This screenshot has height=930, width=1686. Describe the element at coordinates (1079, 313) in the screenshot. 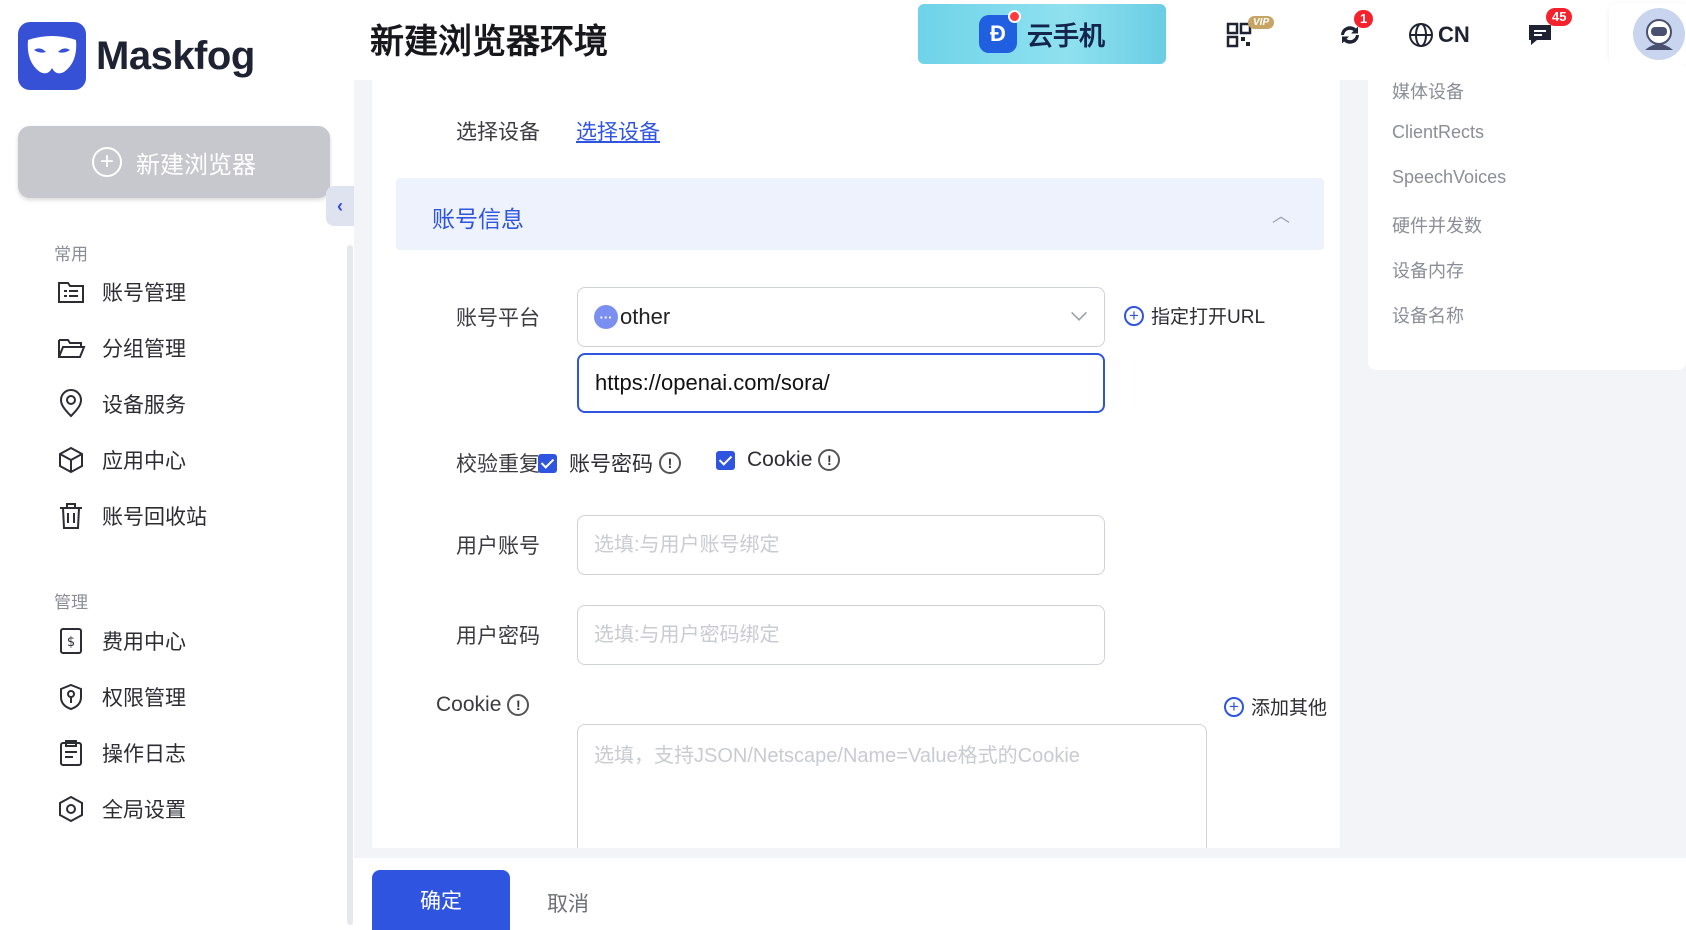

I see `chevron-down-icon` at that location.